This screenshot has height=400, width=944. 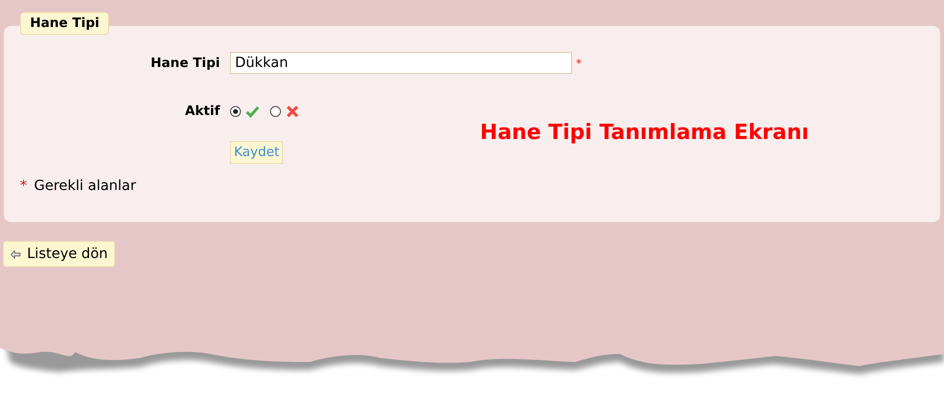 What do you see at coordinates (15, 254) in the screenshot?
I see `arrow-left-icon` at bounding box center [15, 254].